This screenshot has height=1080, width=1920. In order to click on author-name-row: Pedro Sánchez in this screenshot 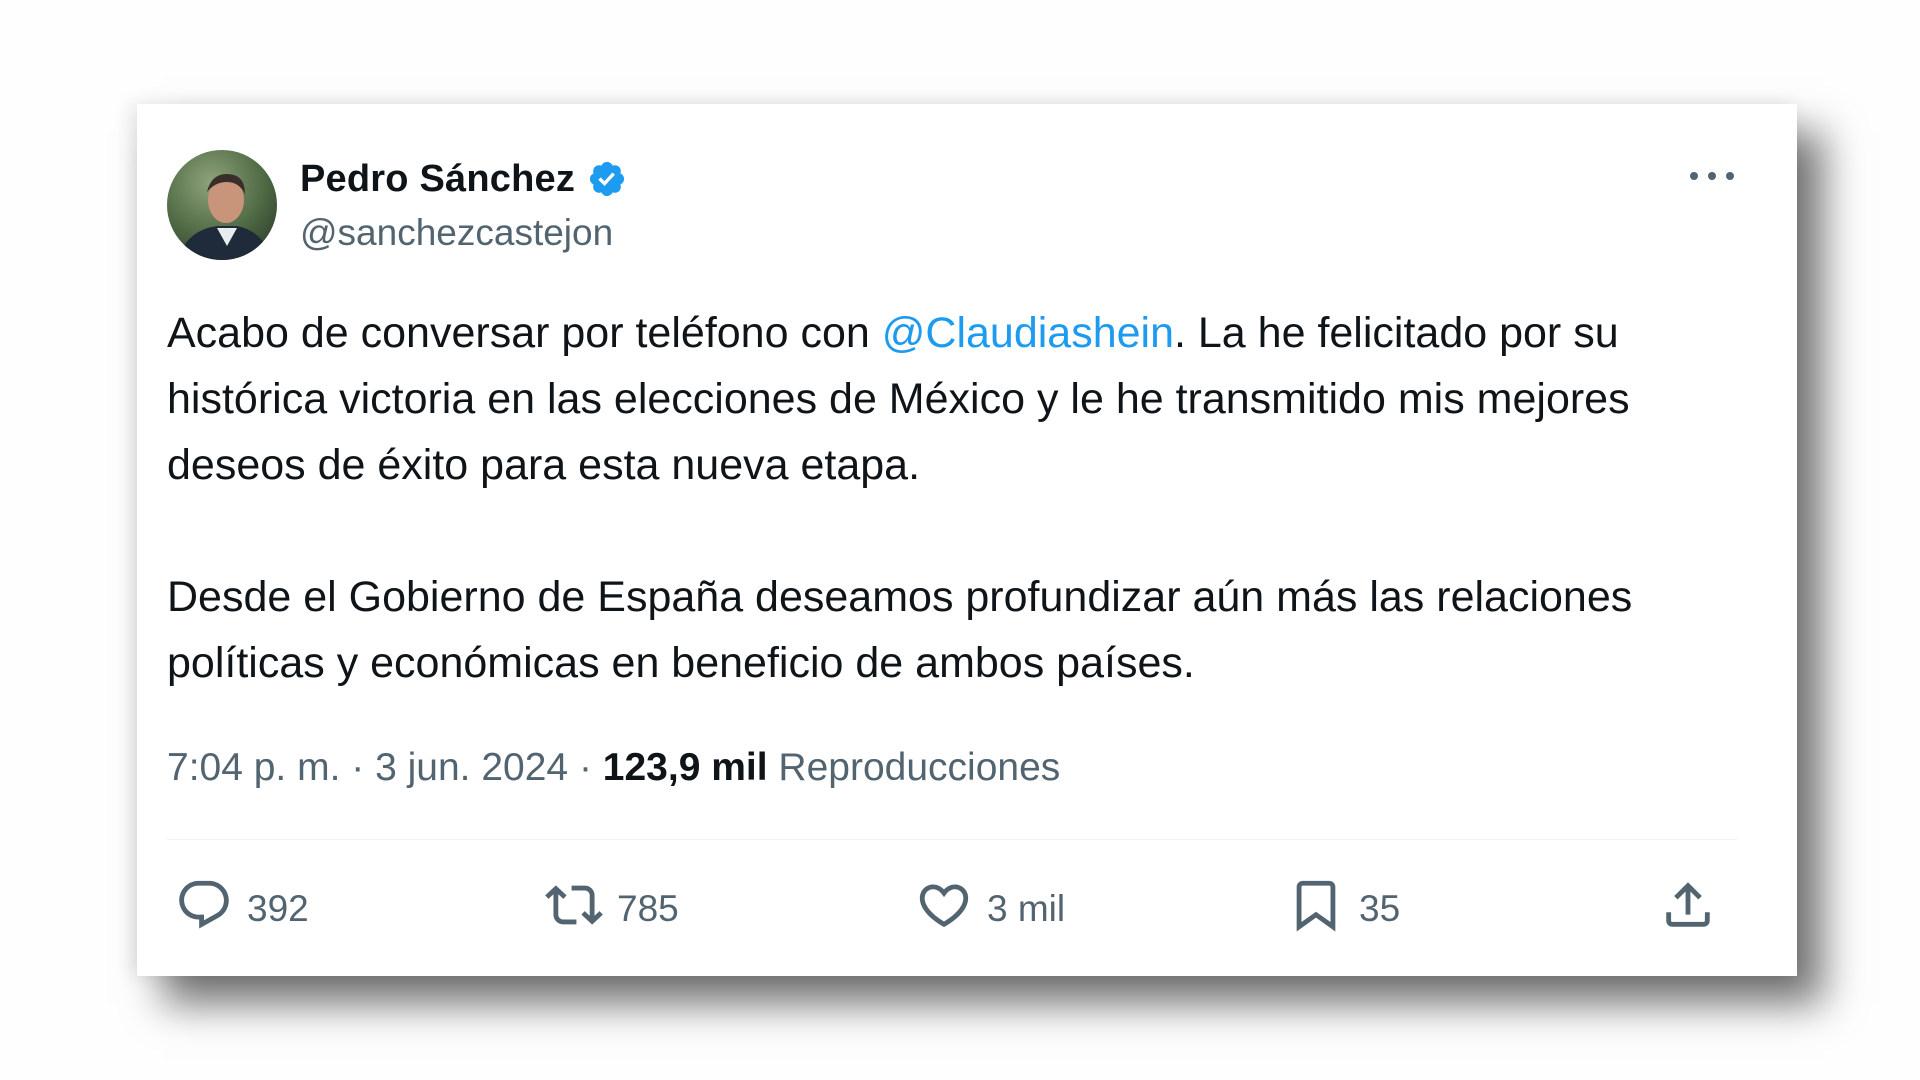, I will do `click(463, 179)`.